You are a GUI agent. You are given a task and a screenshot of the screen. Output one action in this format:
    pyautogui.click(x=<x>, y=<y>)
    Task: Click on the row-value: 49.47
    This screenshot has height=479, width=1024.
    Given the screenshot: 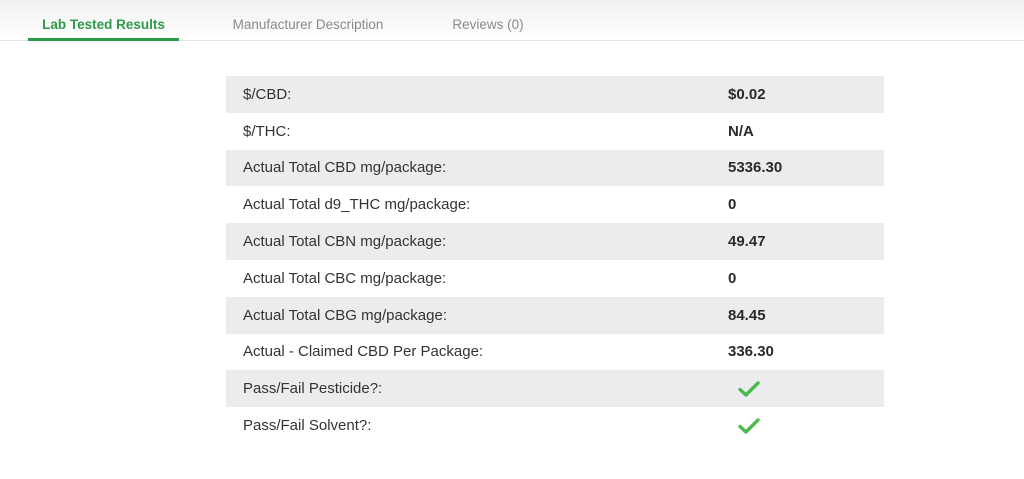 What is the action you would take?
    pyautogui.click(x=806, y=241)
    